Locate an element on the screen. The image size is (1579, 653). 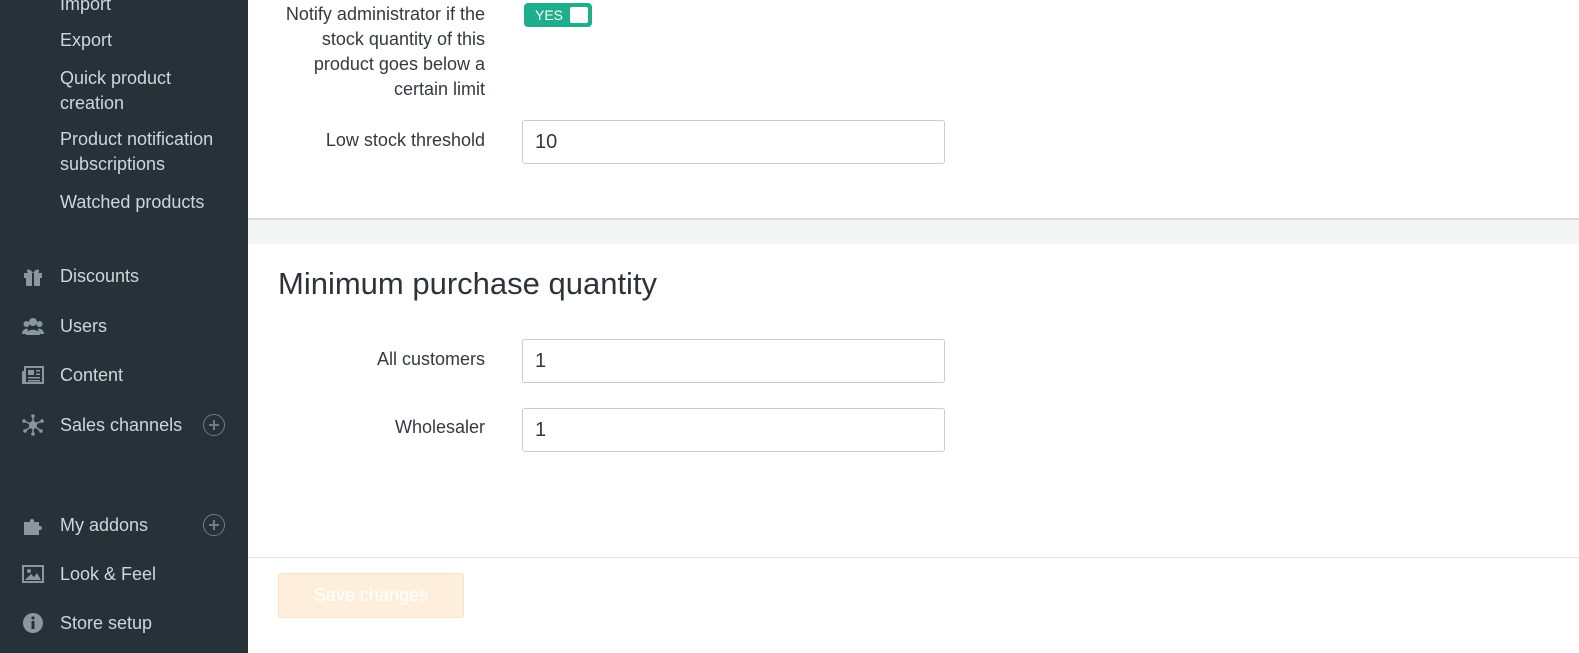
footer-divider is located at coordinates (913, 557).